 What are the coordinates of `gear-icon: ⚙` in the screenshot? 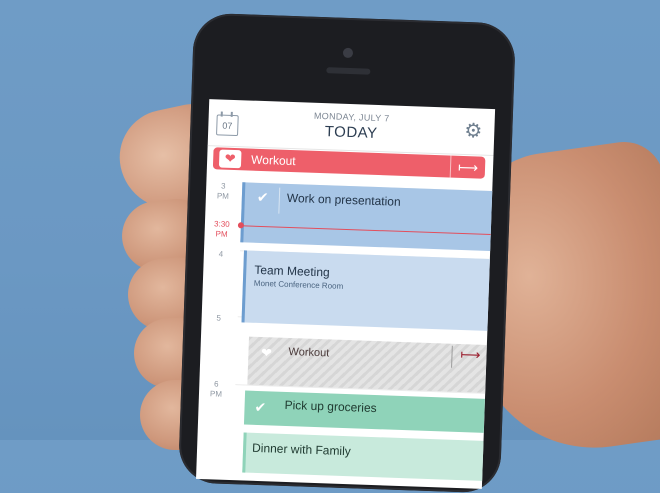 It's located at (473, 131).